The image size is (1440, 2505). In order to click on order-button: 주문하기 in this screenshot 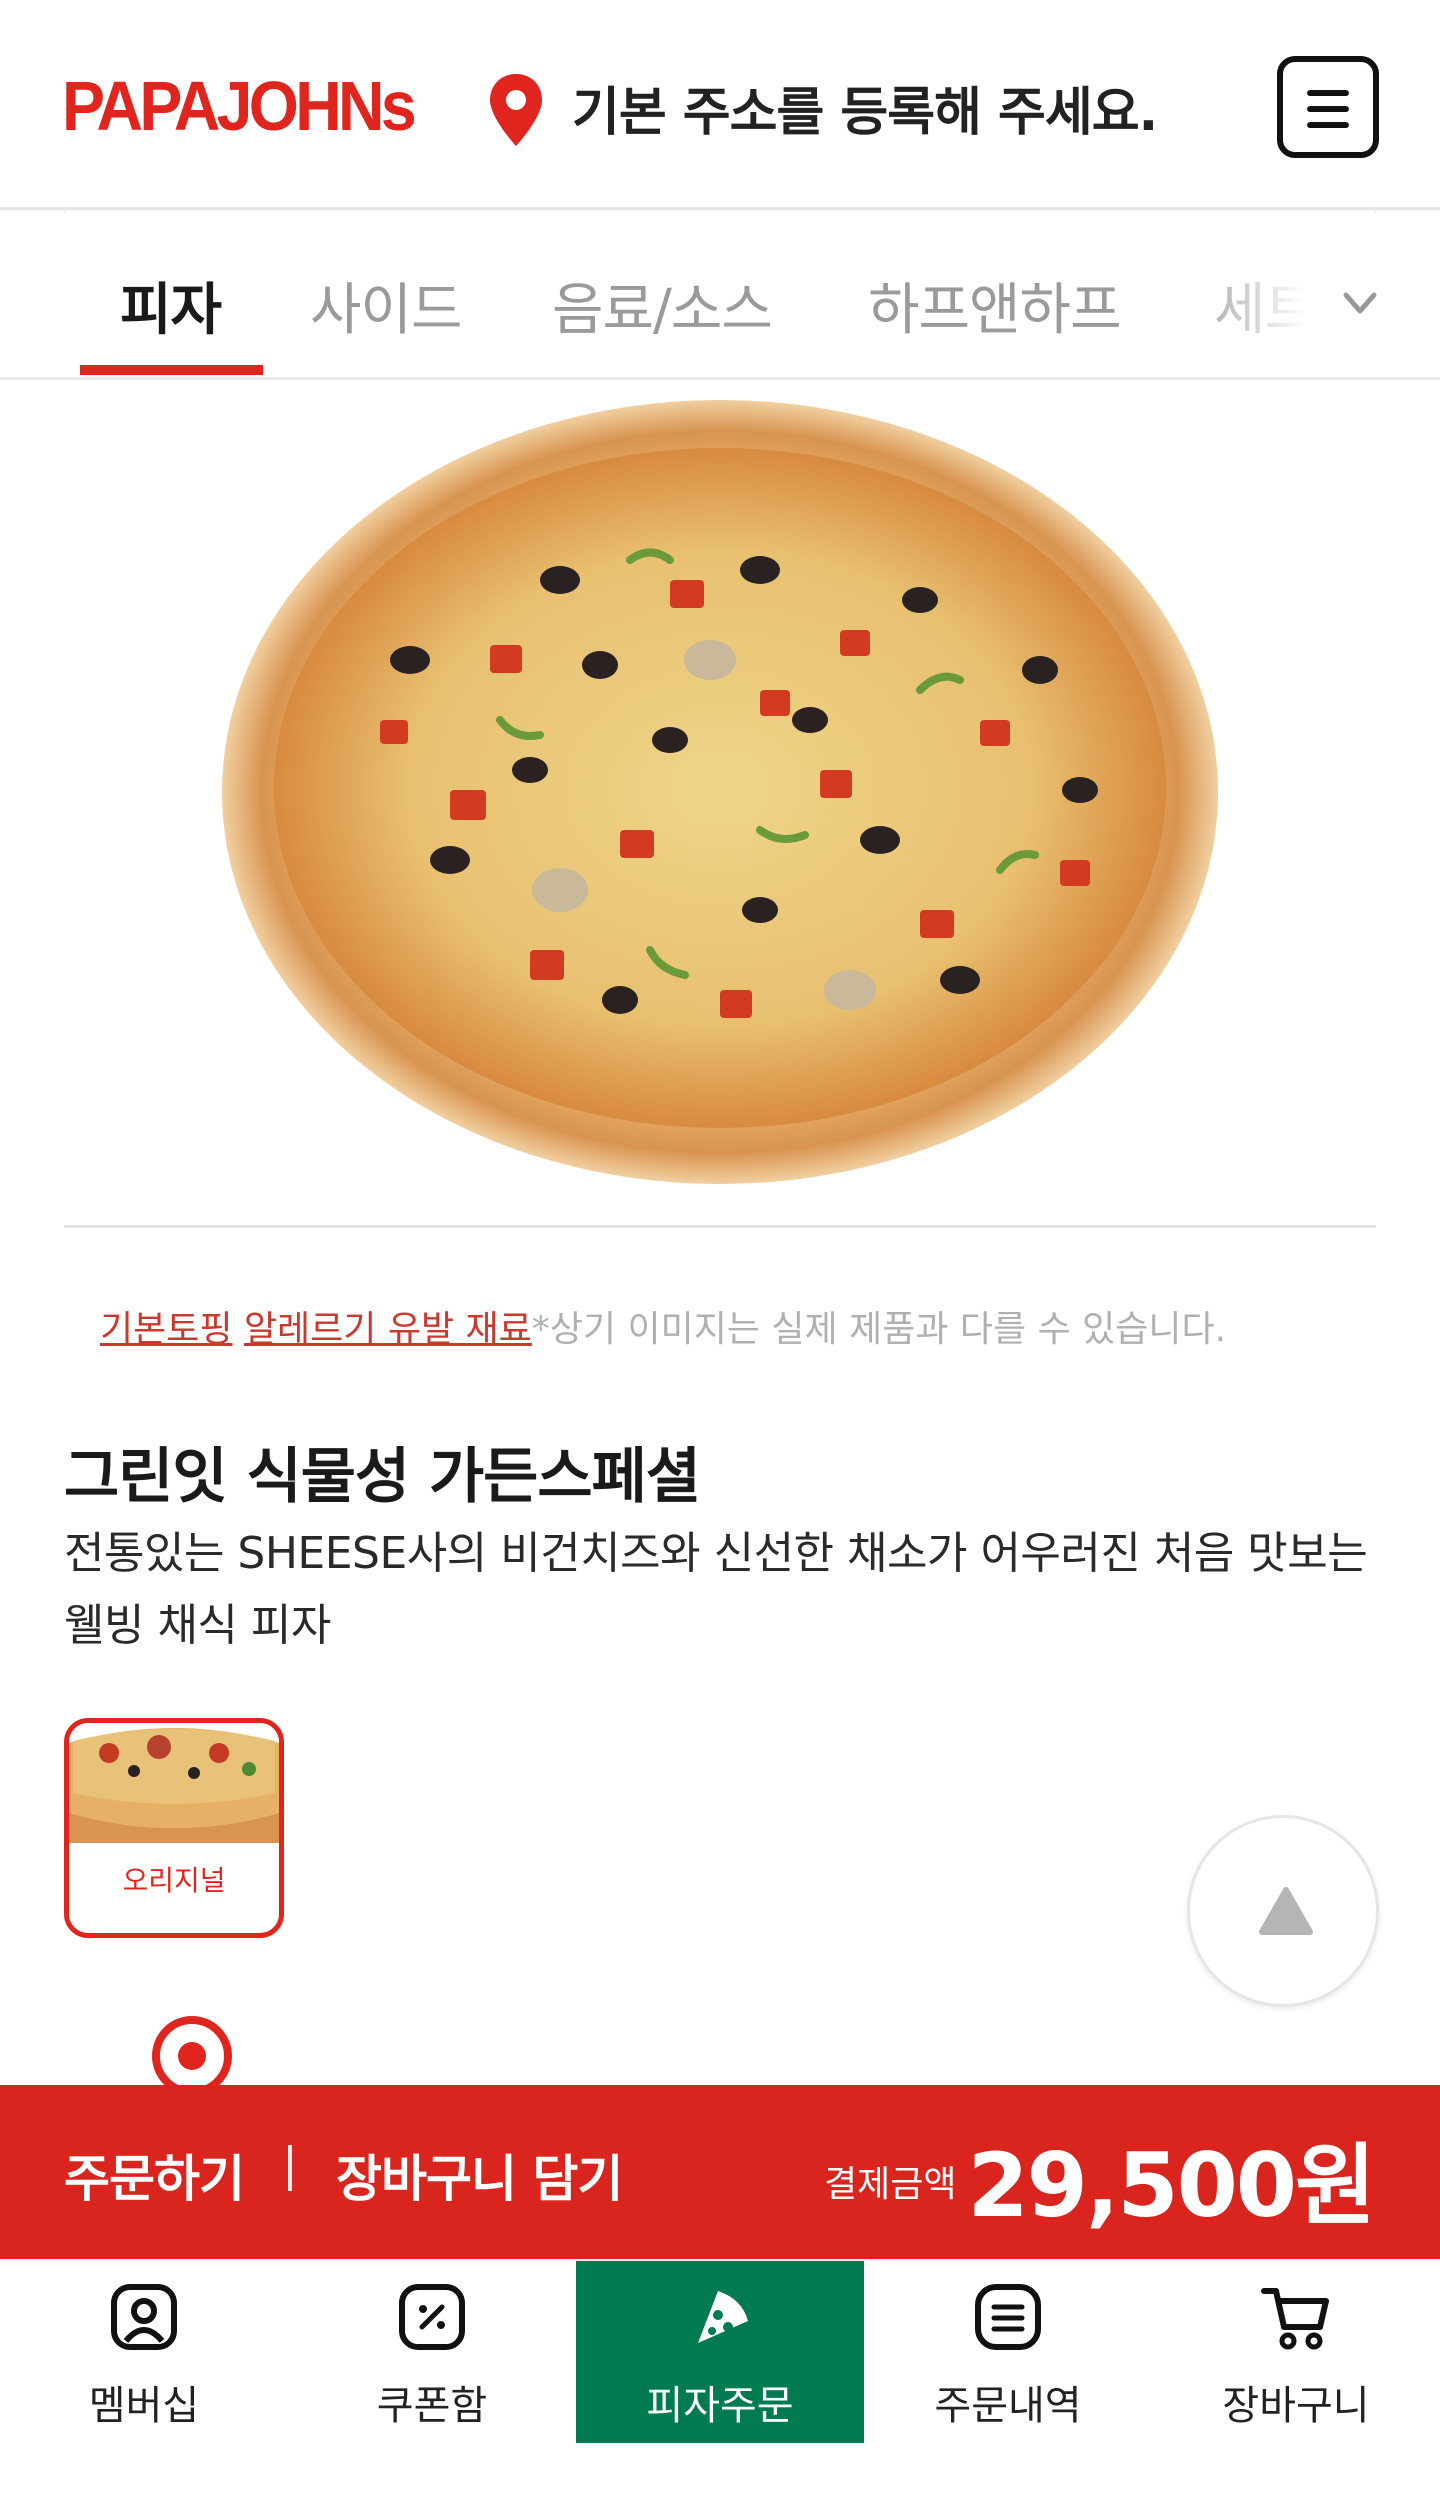, I will do `click(154, 2175)`.